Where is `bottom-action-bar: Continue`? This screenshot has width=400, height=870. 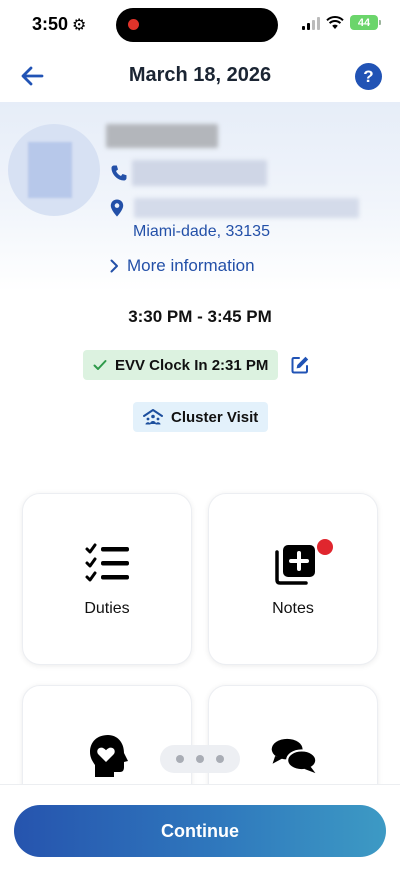 bottom-action-bar: Continue is located at coordinates (200, 827).